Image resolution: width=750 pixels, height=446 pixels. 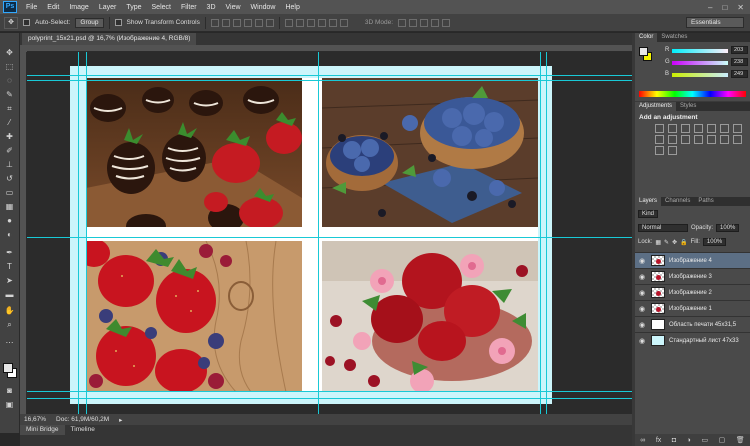 What do you see at coordinates (739, 62) in the screenshot?
I see `green-value: 238` at bounding box center [739, 62].